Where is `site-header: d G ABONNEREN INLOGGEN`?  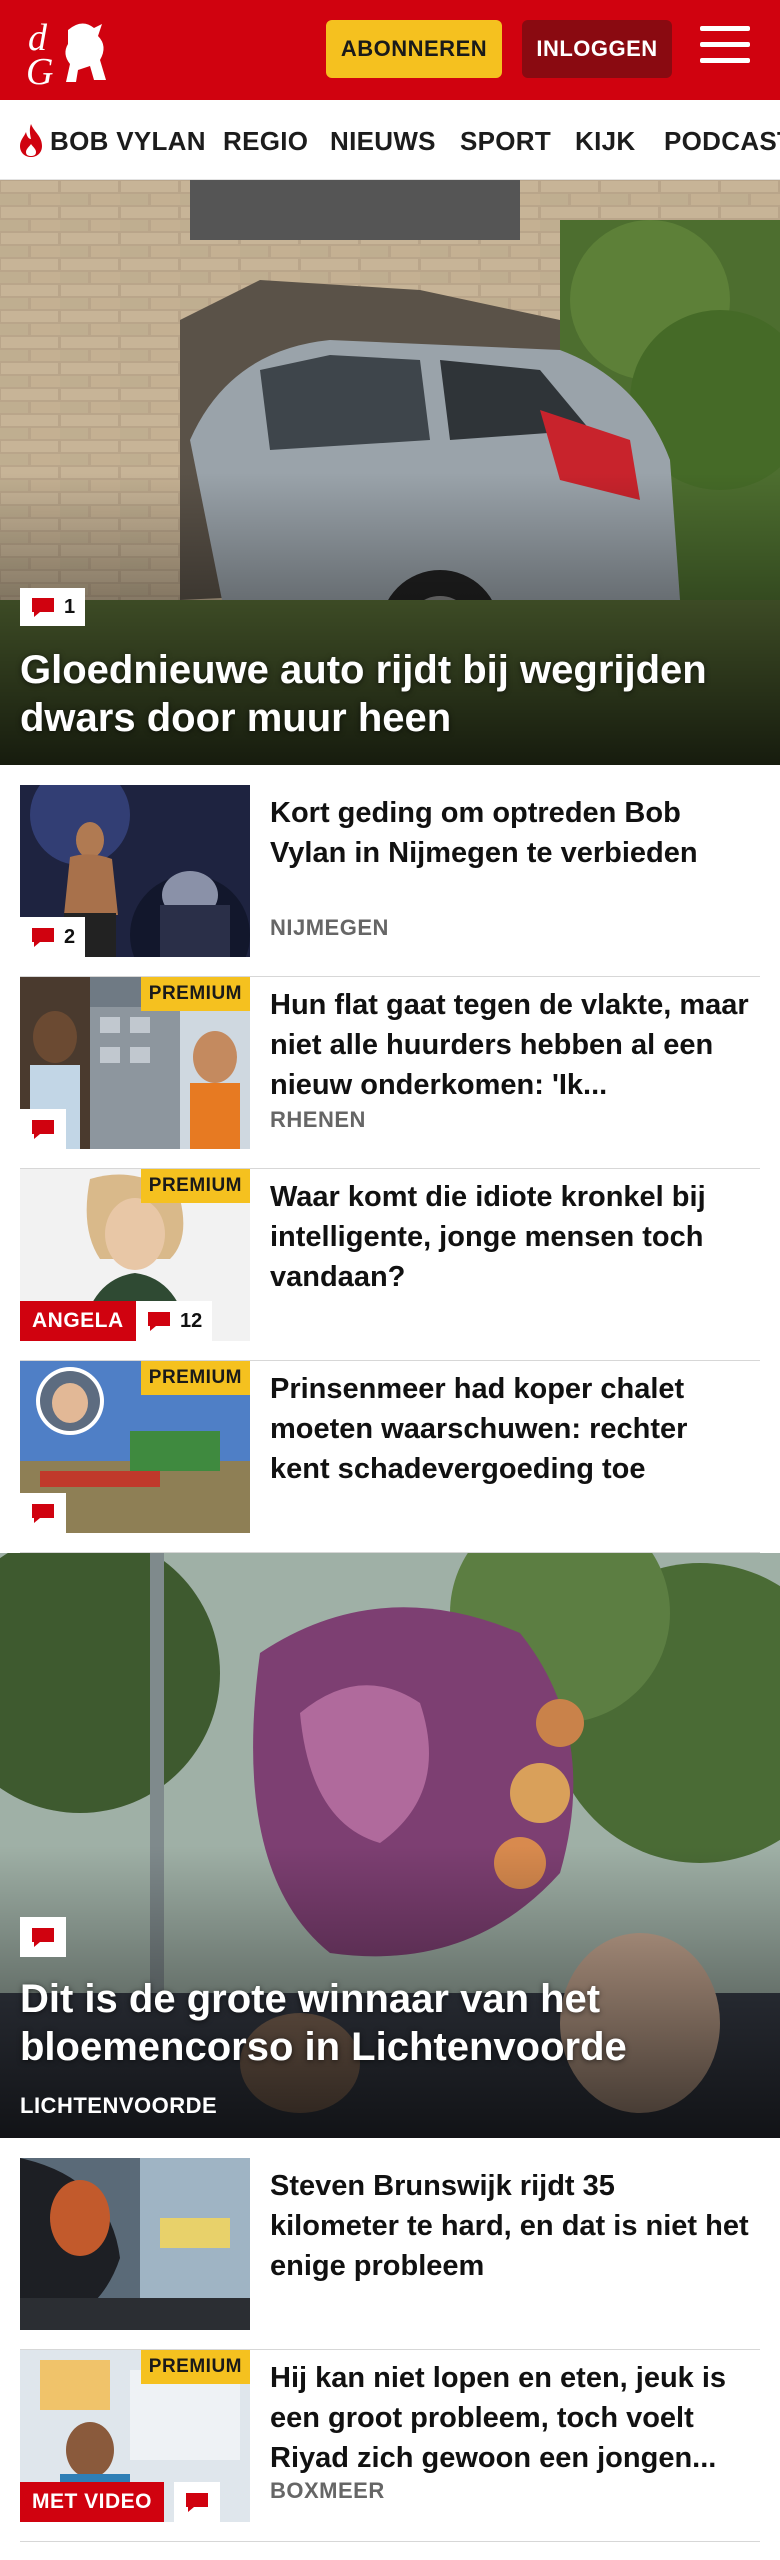 site-header: d G ABONNEREN INLOGGEN is located at coordinates (390, 50).